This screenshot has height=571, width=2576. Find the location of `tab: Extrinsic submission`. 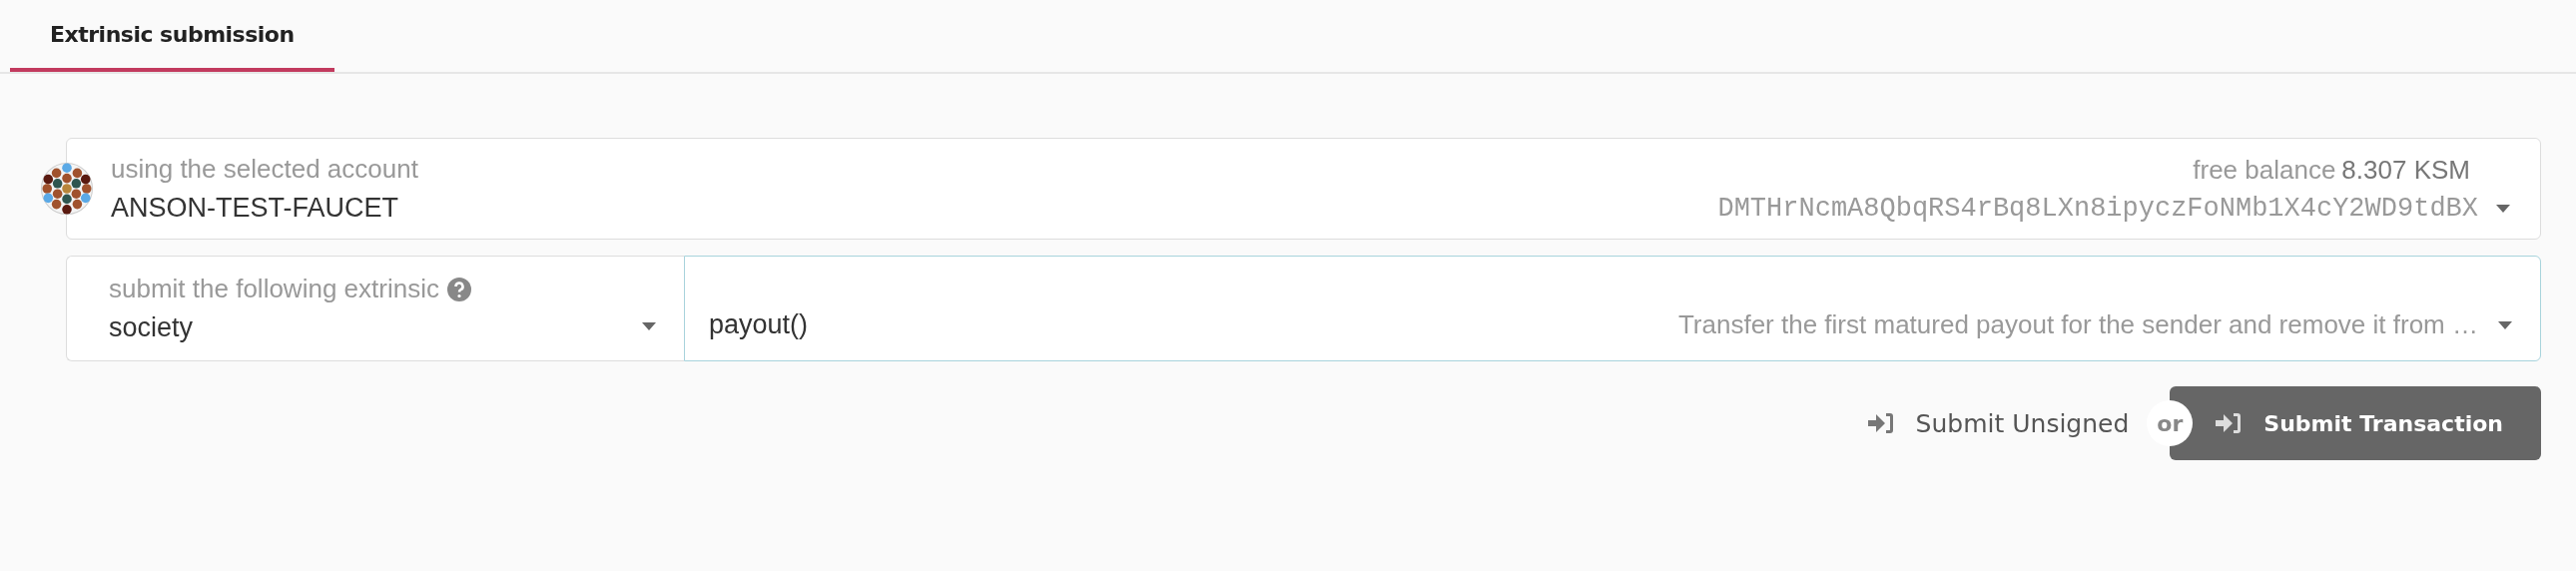

tab: Extrinsic submission is located at coordinates (172, 36).